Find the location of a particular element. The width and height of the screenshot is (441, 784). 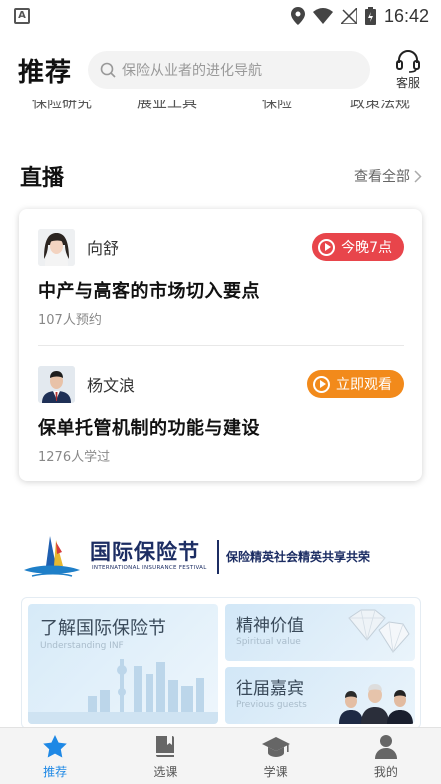

nav-item-recommend: 推荐 is located at coordinates (55, 756).